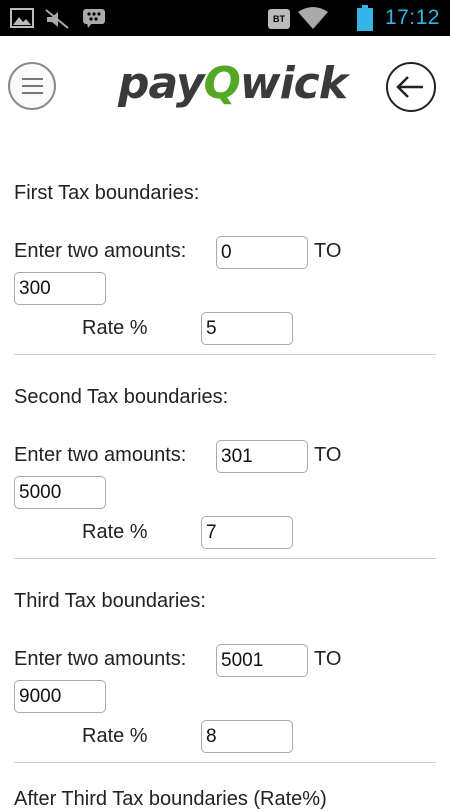 The width and height of the screenshot is (450, 811). Describe the element at coordinates (110, 601) in the screenshot. I see `section-title: Third Tax boundaries:` at that location.